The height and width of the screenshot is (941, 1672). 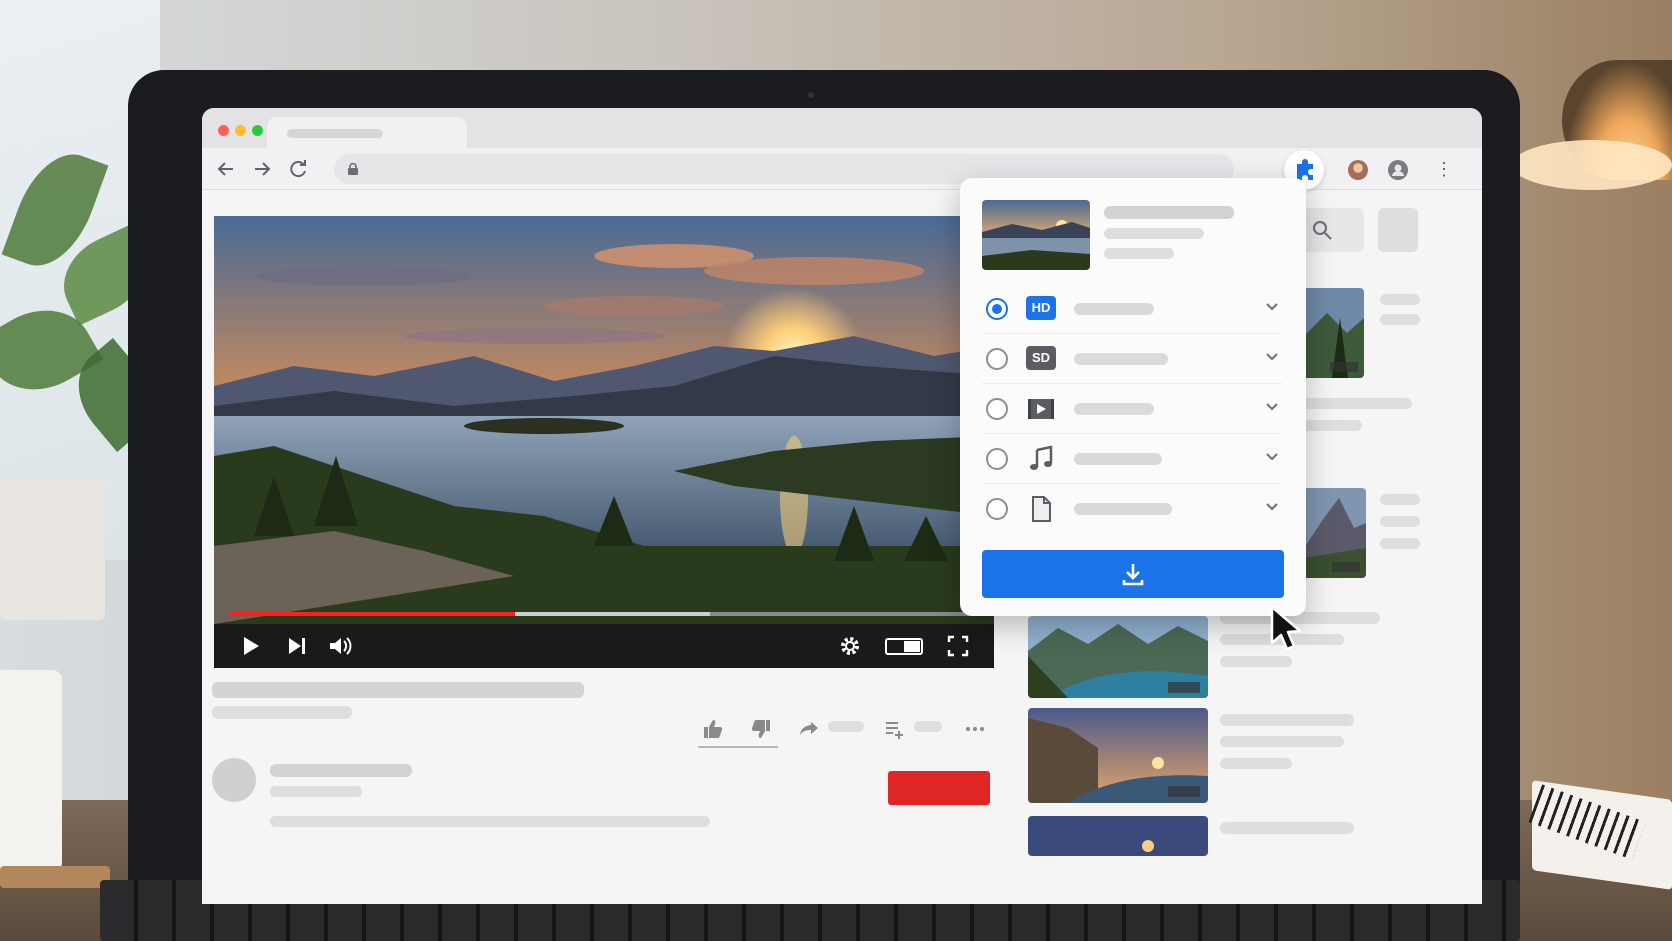 I want to click on lamp-glow, so click(x=1592, y=165).